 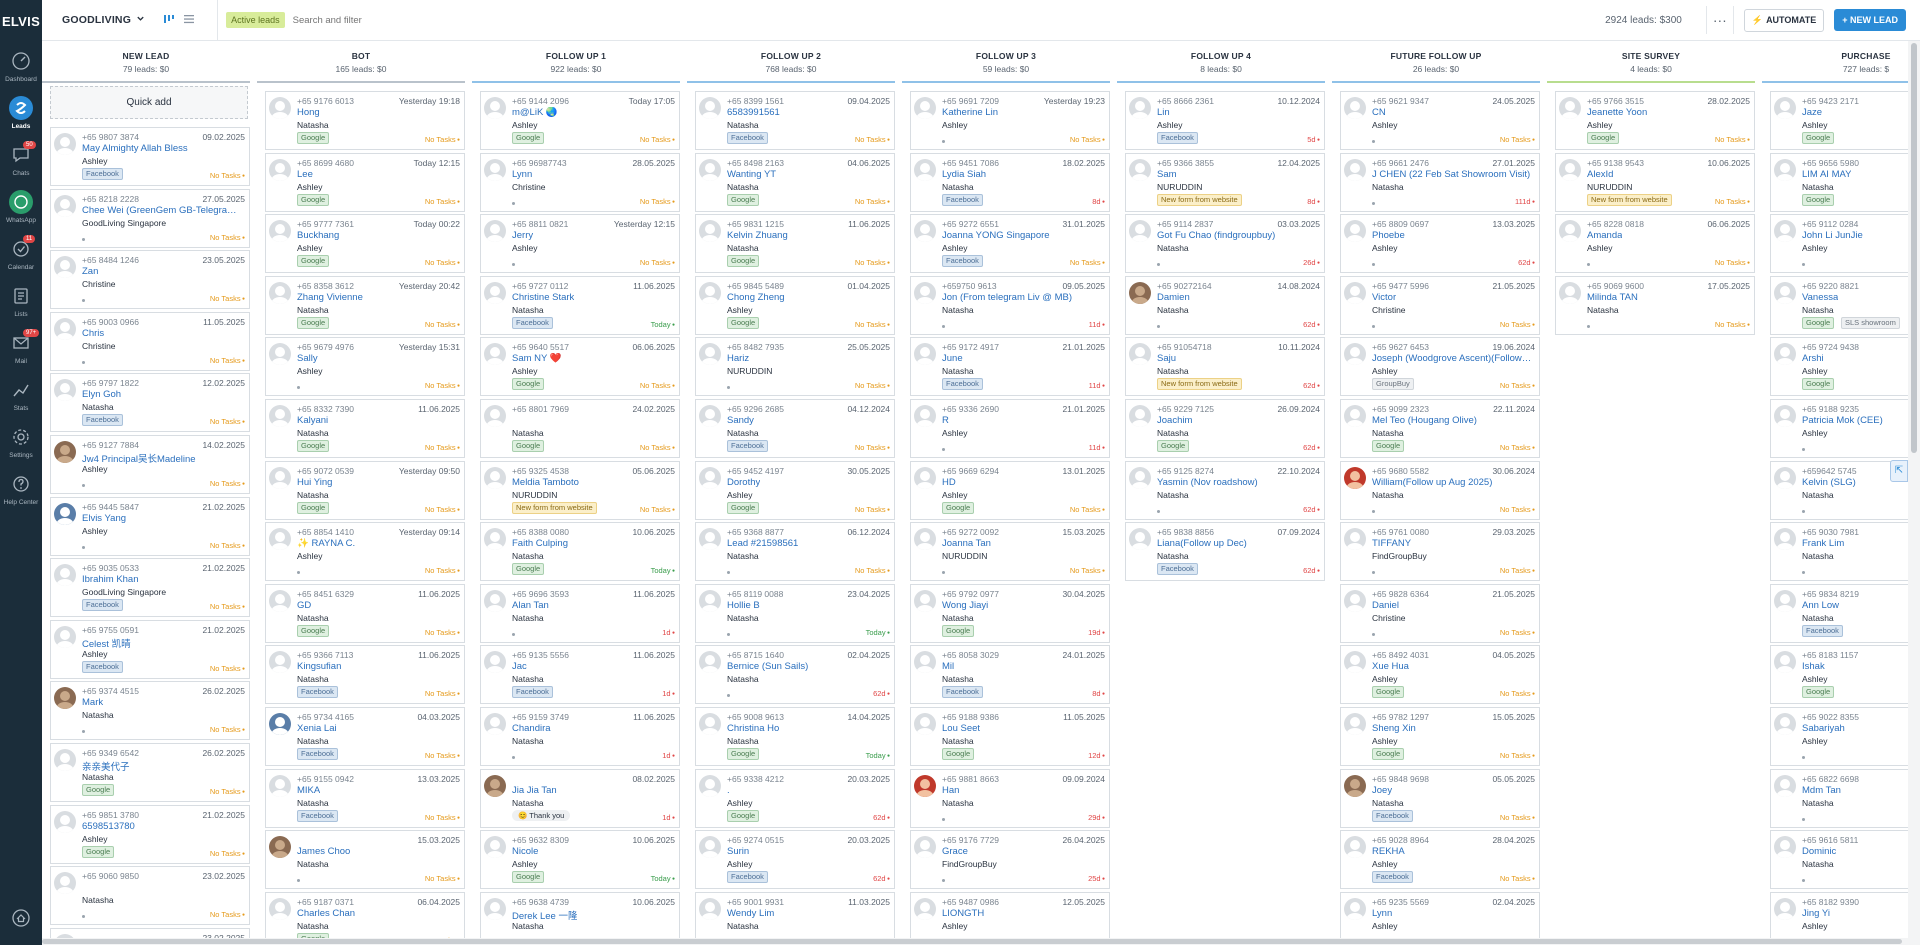 I want to click on lead-name: Phoebe, so click(x=1388, y=235).